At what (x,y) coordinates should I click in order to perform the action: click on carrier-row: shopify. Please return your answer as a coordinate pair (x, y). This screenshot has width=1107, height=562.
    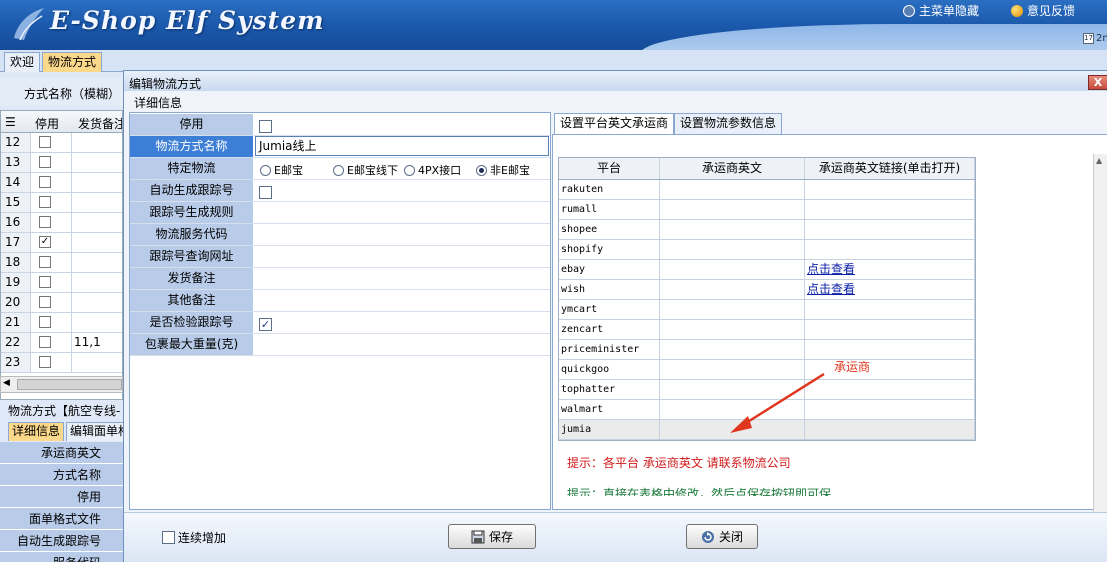
    Looking at the image, I should click on (767, 250).